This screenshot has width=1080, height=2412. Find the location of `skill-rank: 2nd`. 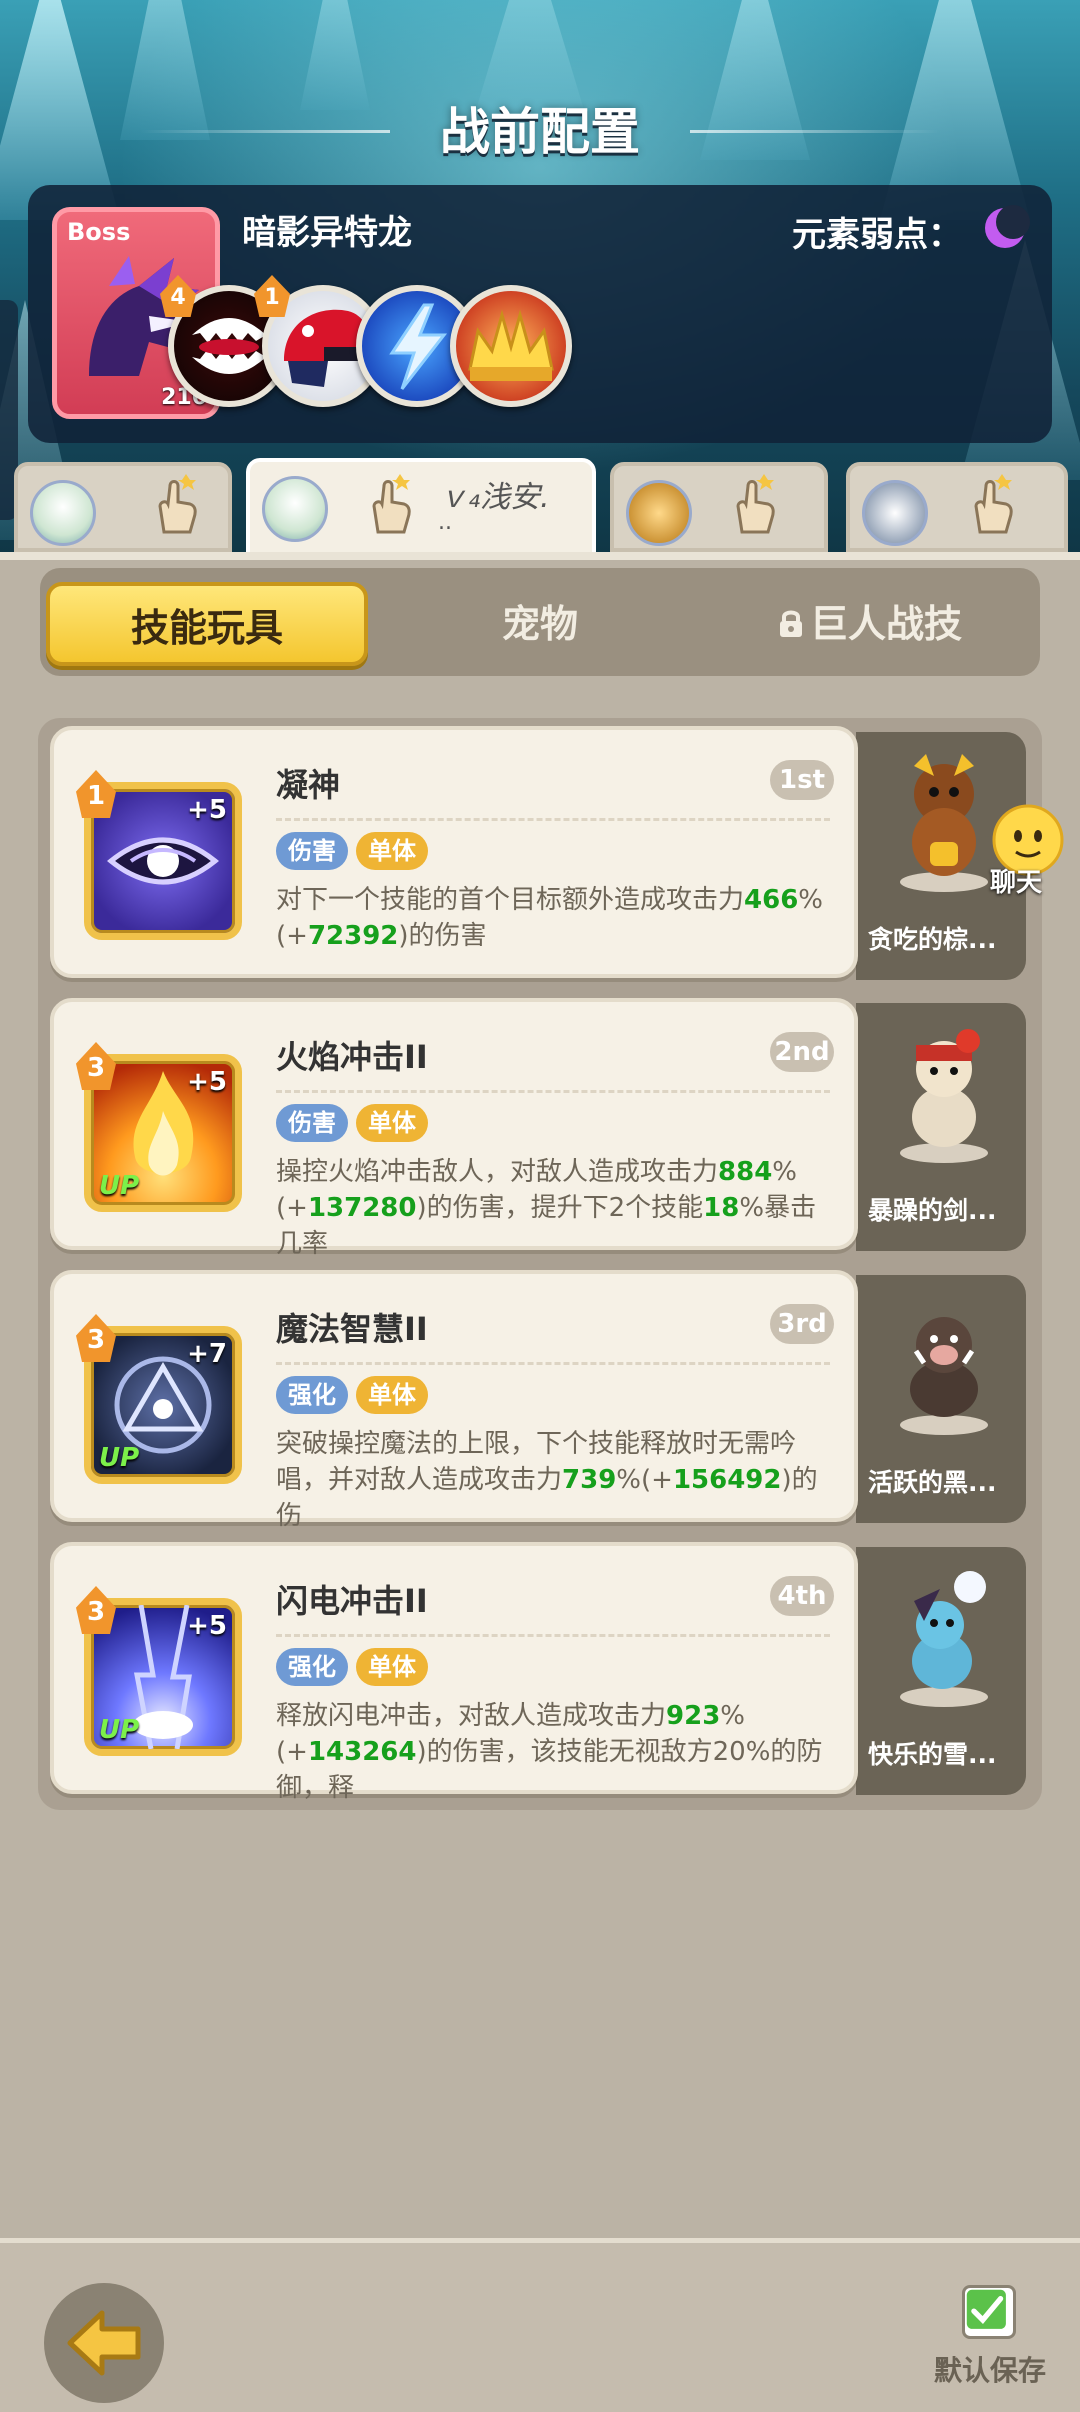

skill-rank: 2nd is located at coordinates (802, 1052).